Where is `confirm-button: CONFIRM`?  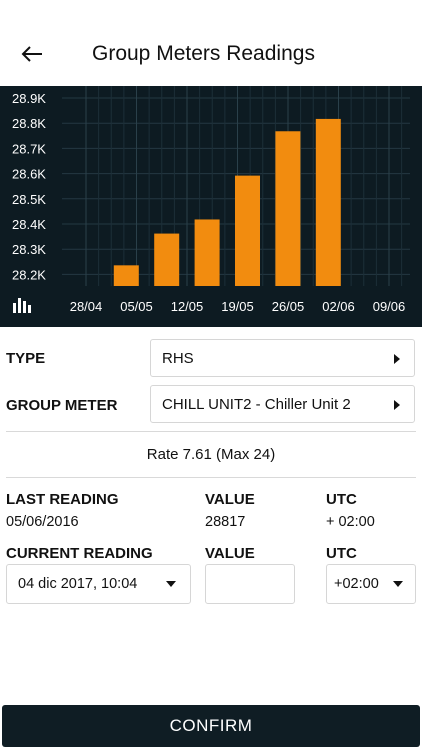 confirm-button: CONFIRM is located at coordinates (211, 726).